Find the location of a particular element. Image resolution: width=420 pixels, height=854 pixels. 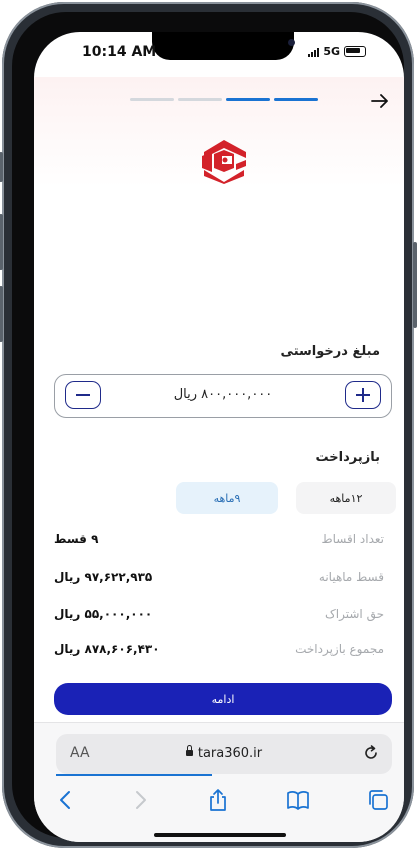

volume-up-button is located at coordinates (1, 242).